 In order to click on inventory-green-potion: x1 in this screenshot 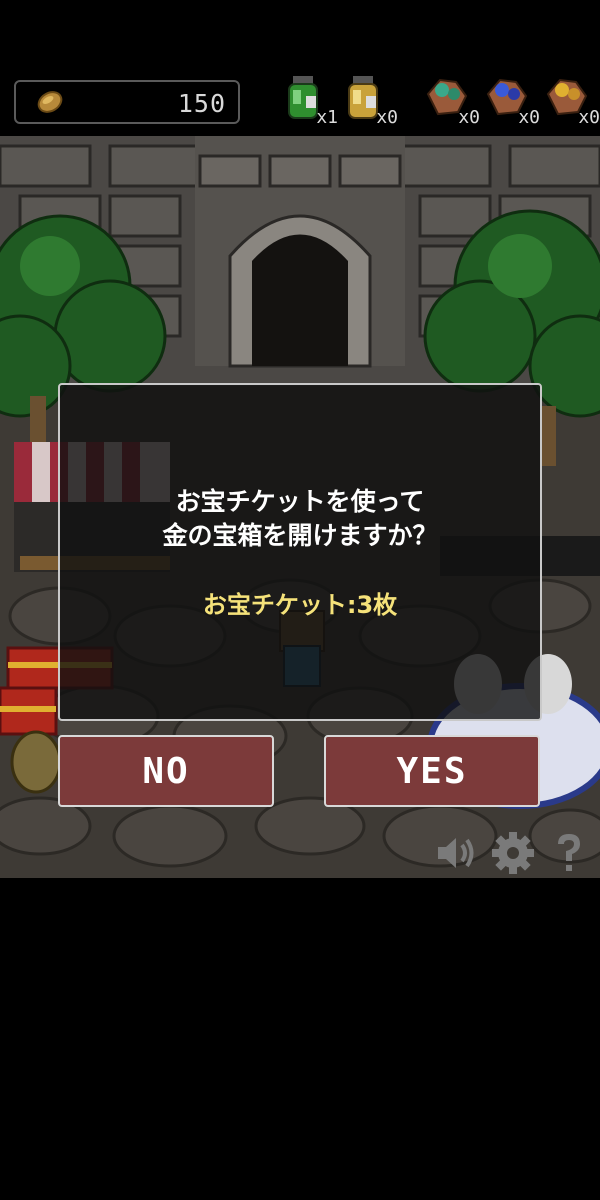, I will do `click(310, 102)`.